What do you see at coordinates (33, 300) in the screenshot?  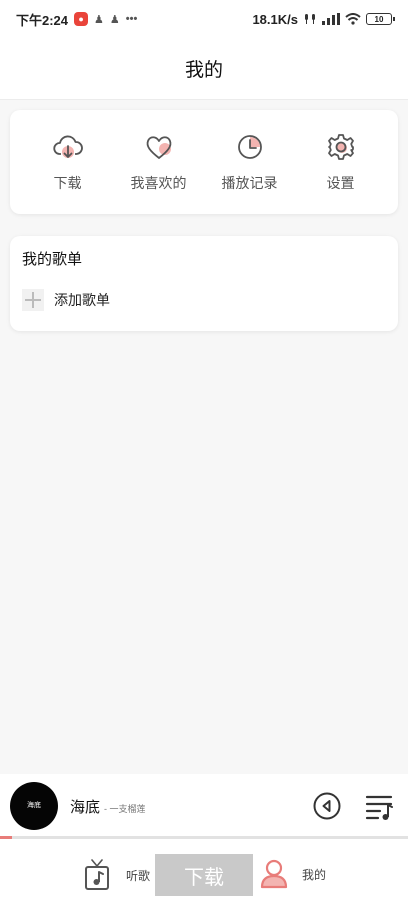 I see `plus-icon` at bounding box center [33, 300].